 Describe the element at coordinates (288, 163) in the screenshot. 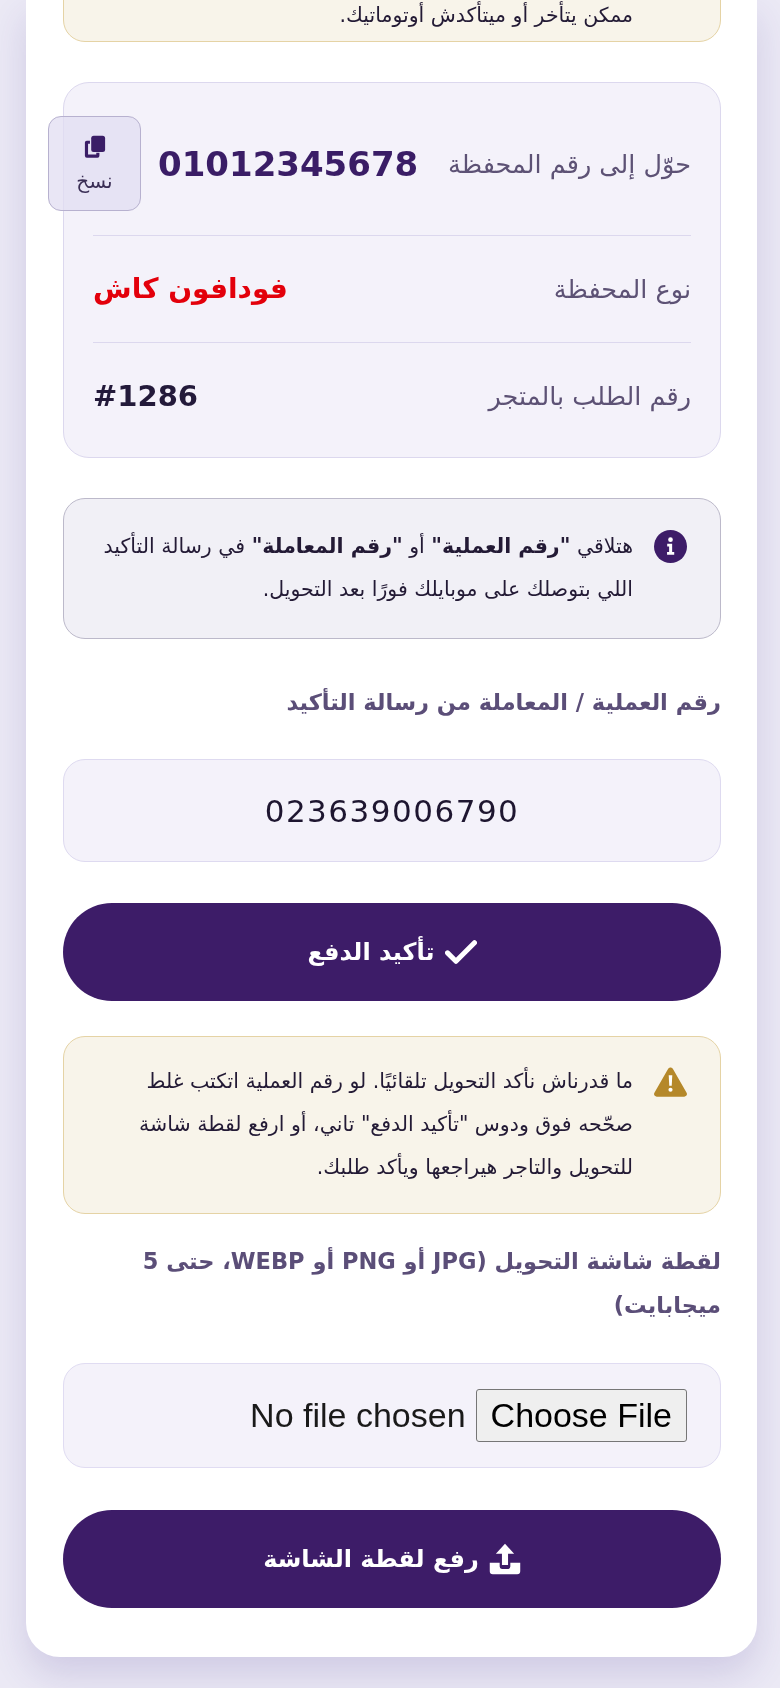

I see `wallet-number: 01012345678` at that location.